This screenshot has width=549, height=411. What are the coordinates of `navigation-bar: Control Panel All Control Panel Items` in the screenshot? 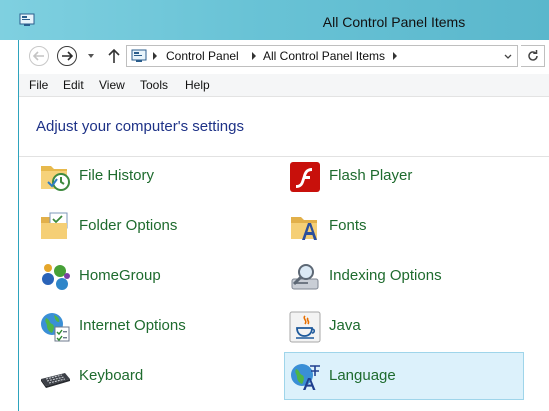 It's located at (284, 56).